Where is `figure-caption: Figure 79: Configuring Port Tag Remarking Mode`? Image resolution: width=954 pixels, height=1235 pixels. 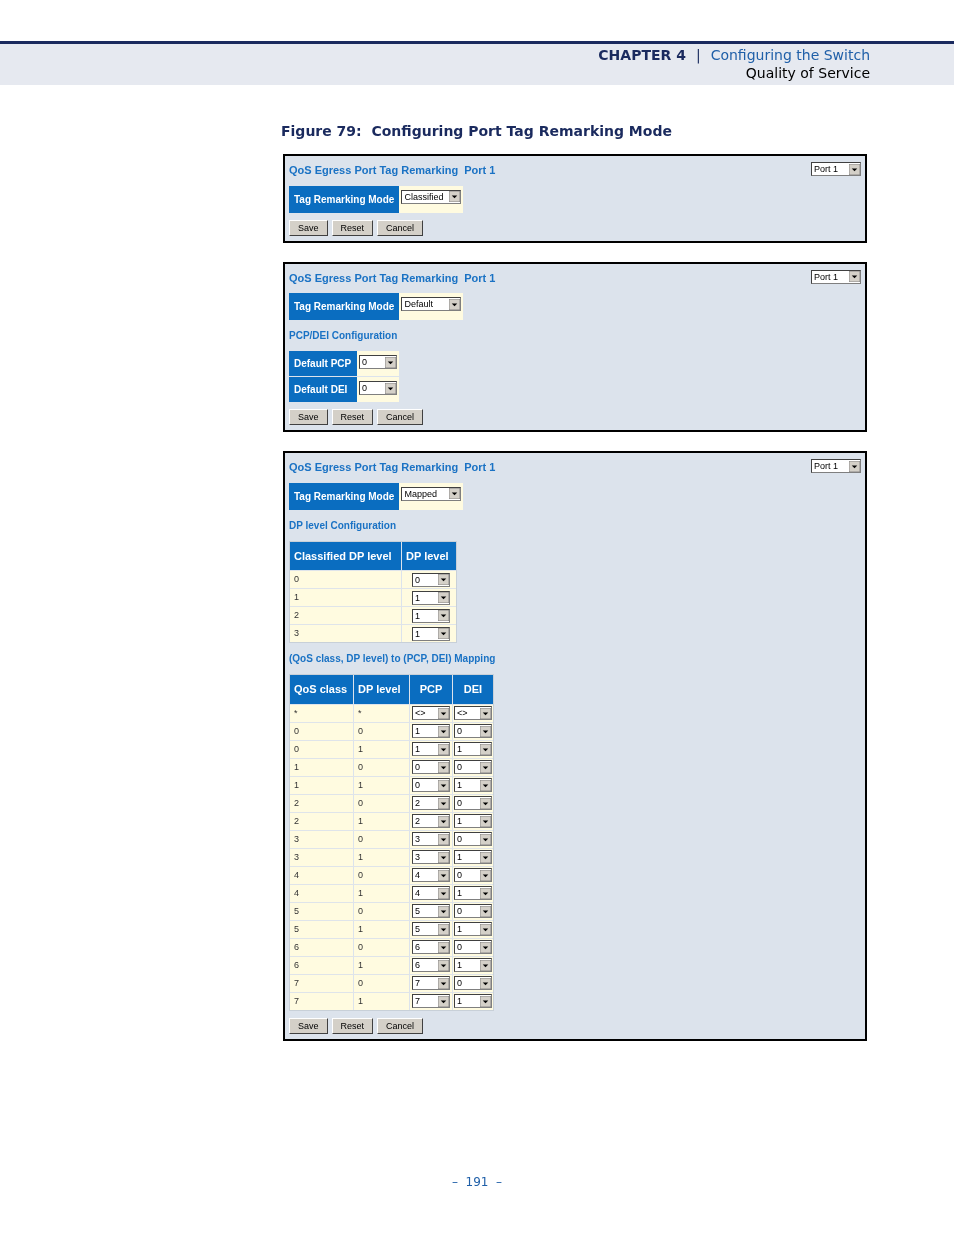 figure-caption: Figure 79: Configuring Port Tag Remarking Mode is located at coordinates (477, 131).